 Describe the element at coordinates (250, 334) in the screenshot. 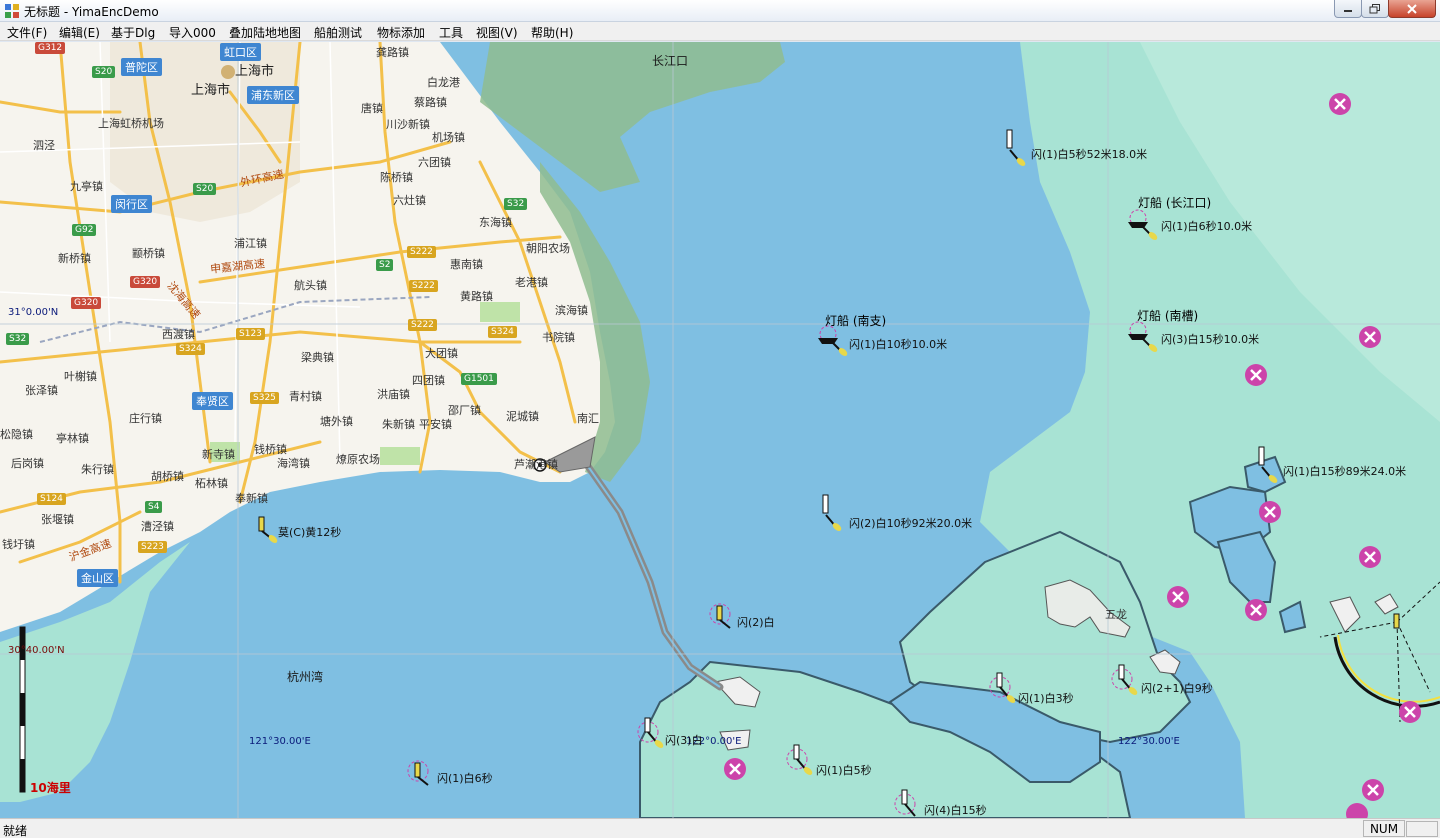

I see `road-shield: S123` at that location.